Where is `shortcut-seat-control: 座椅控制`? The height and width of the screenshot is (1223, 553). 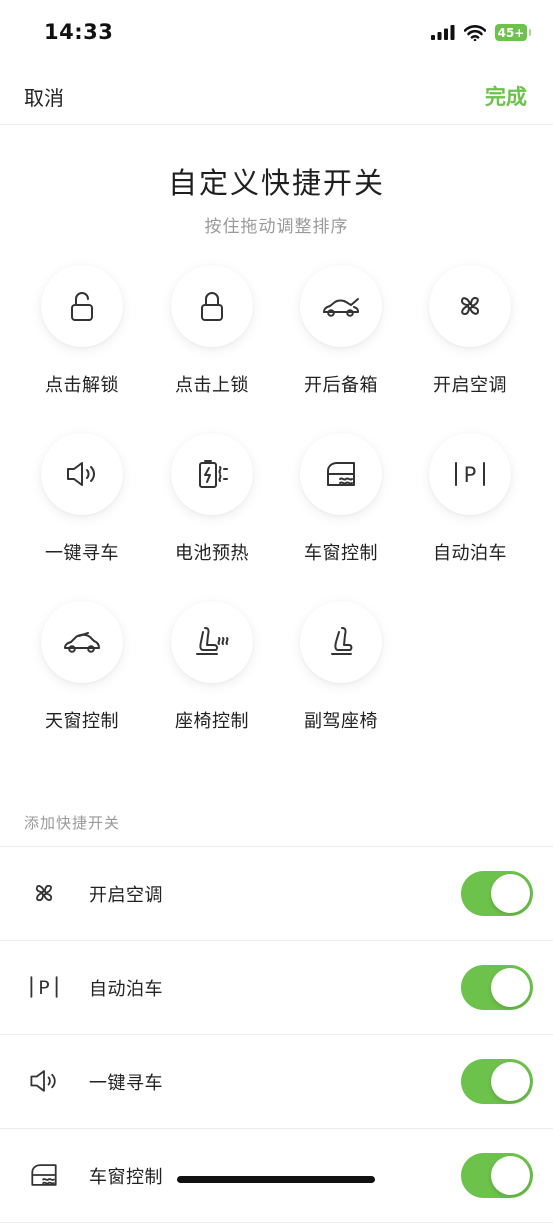
shortcut-seat-control: 座椅控制 is located at coordinates (212, 676).